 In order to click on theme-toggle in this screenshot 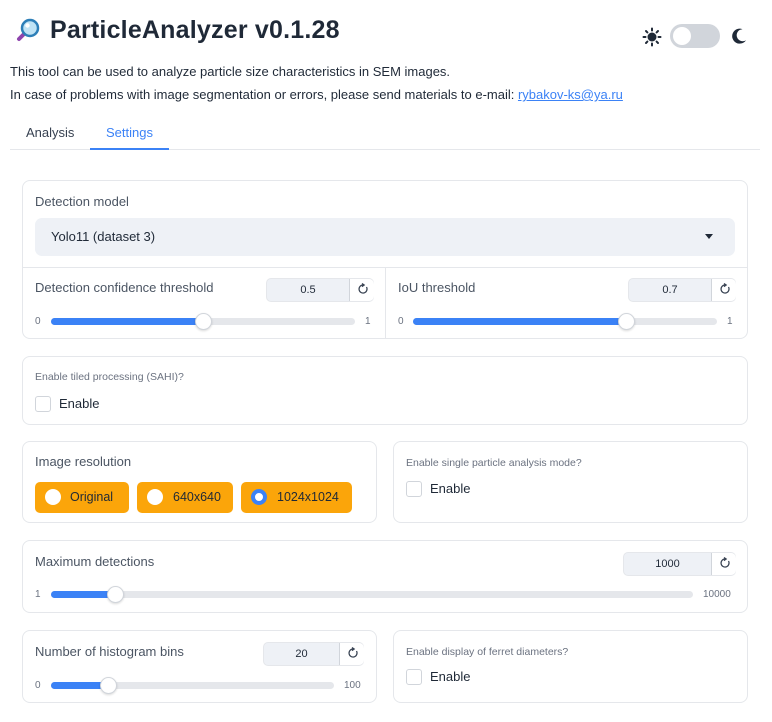, I will do `click(697, 37)`.